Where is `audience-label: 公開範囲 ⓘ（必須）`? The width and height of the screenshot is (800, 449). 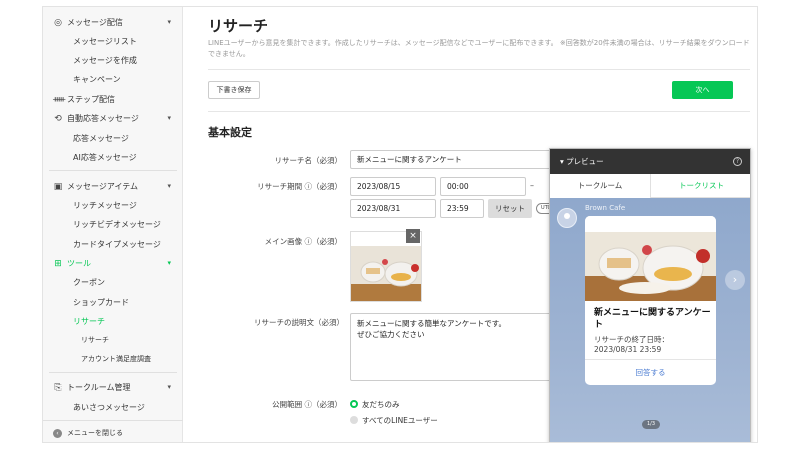
audience-label: 公開範囲 ⓘ（必須） is located at coordinates (307, 404).